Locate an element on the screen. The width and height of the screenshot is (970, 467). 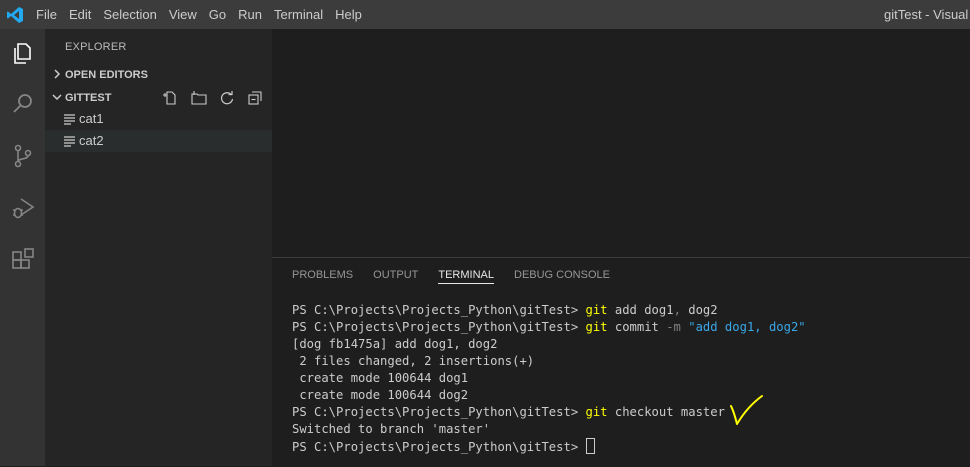
activity-explorer is located at coordinates (22, 53).